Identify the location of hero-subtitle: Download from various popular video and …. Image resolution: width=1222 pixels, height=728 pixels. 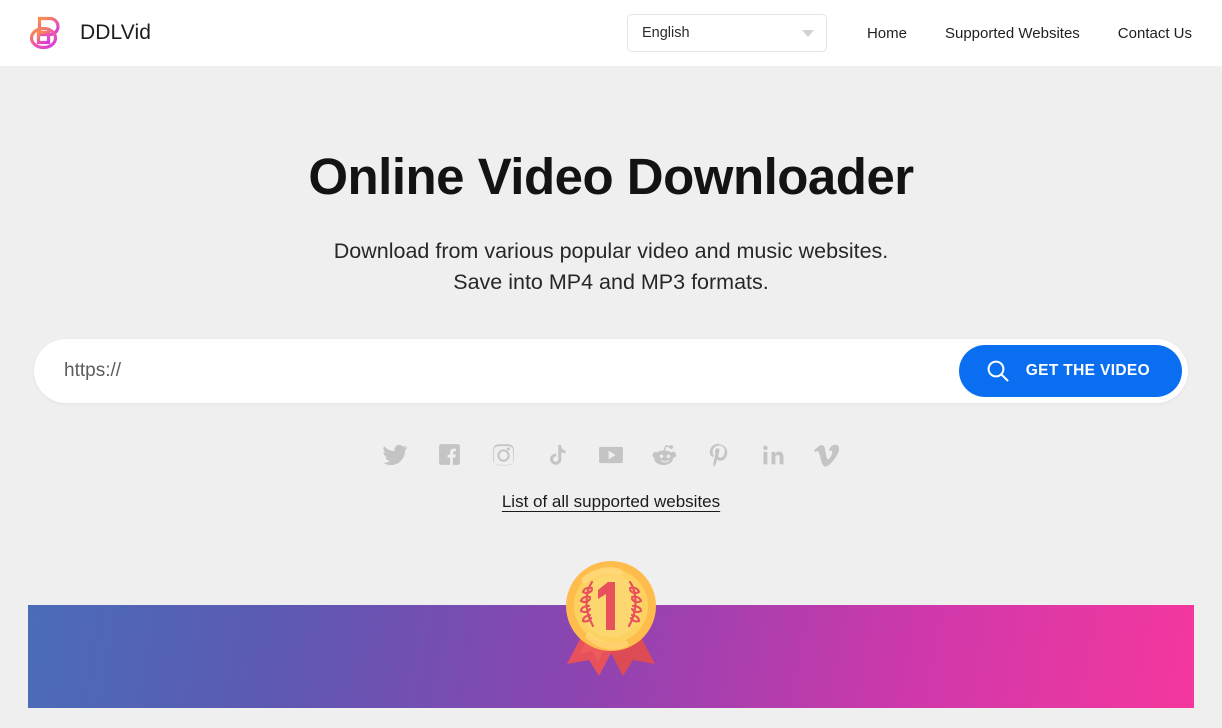
(611, 267).